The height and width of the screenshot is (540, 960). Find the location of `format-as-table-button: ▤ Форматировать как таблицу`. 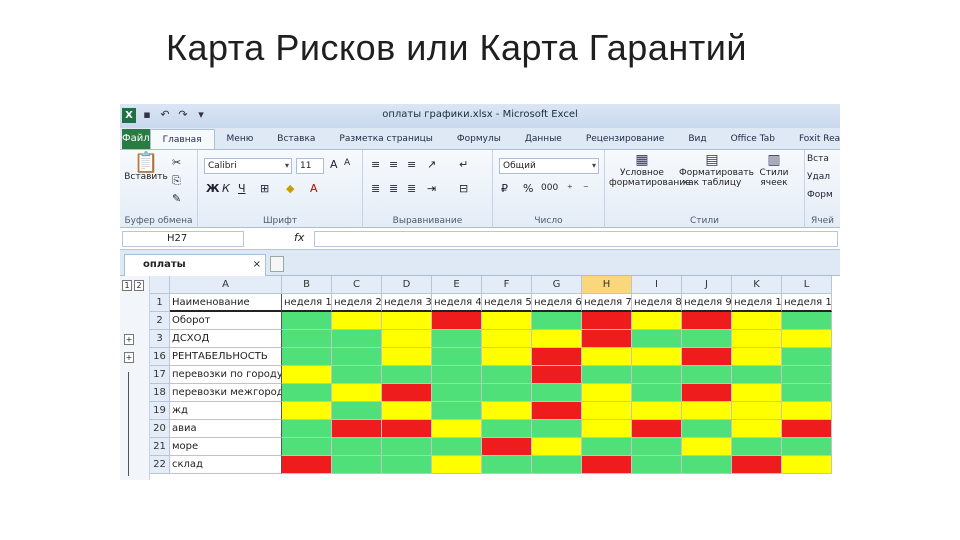

format-as-table-button: ▤ Форматировать как таблицу is located at coordinates (716, 170).